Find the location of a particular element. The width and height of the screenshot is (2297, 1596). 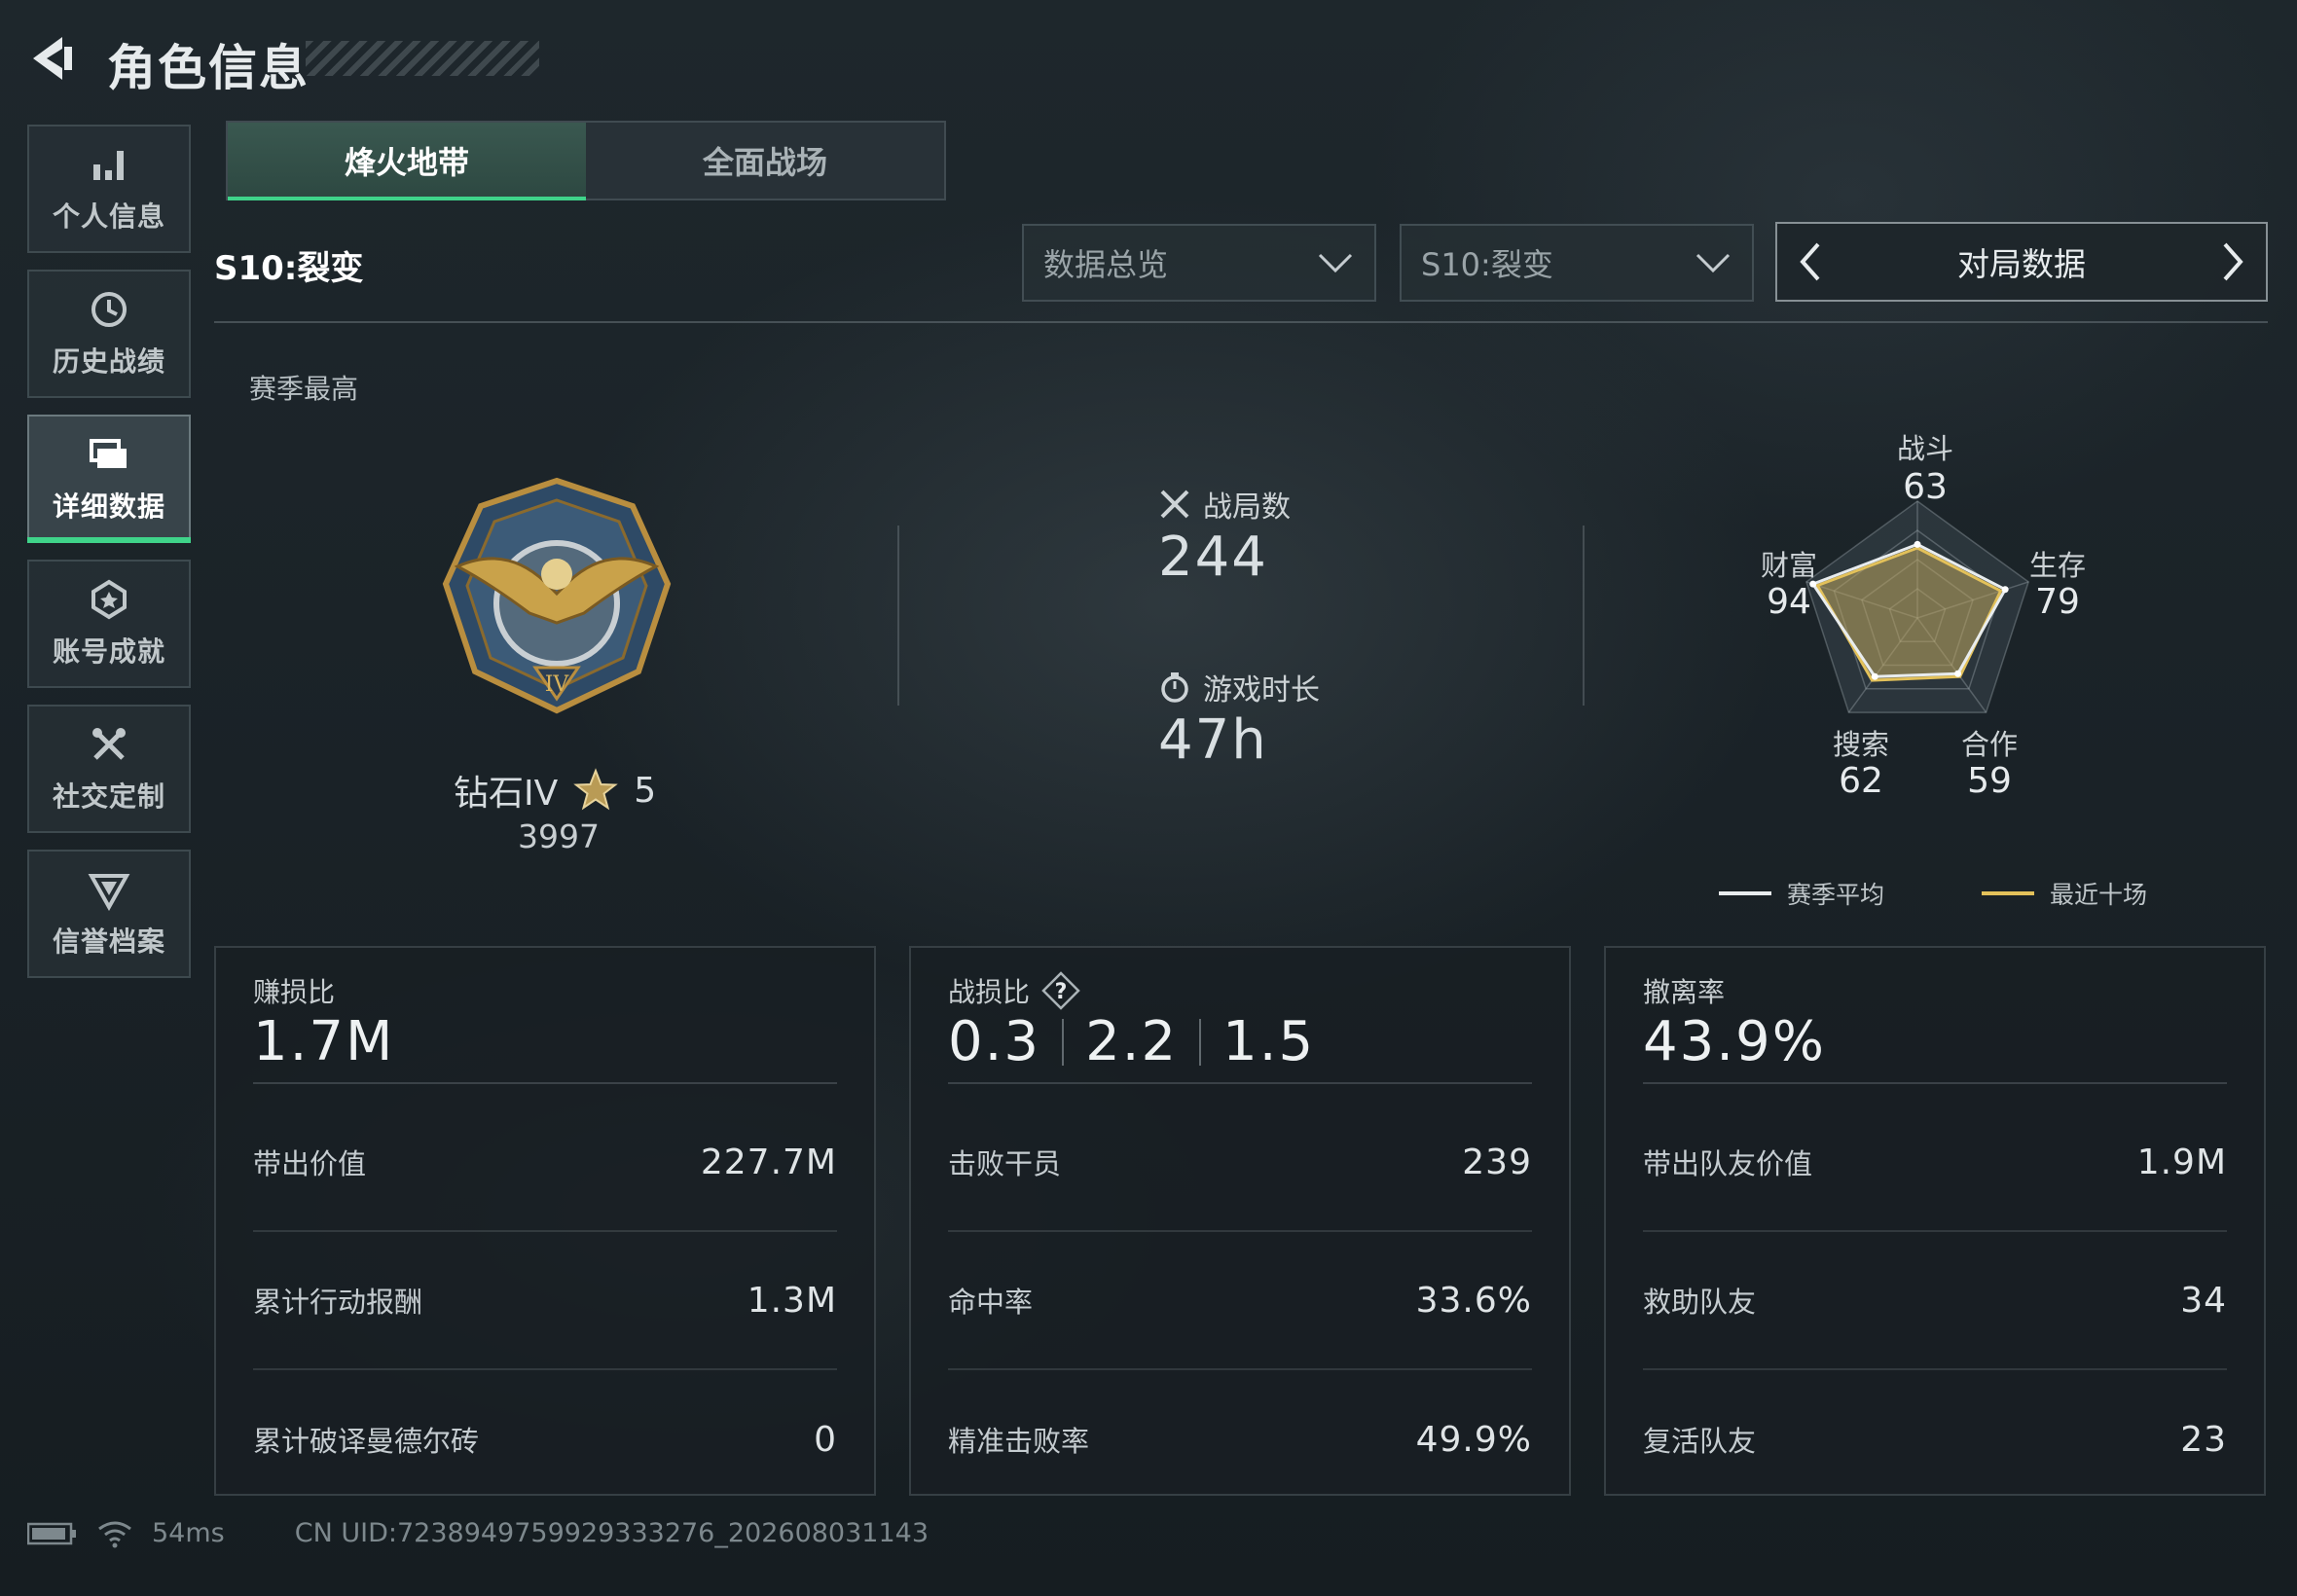

card-caption: 赚损比 is located at coordinates (294, 992).